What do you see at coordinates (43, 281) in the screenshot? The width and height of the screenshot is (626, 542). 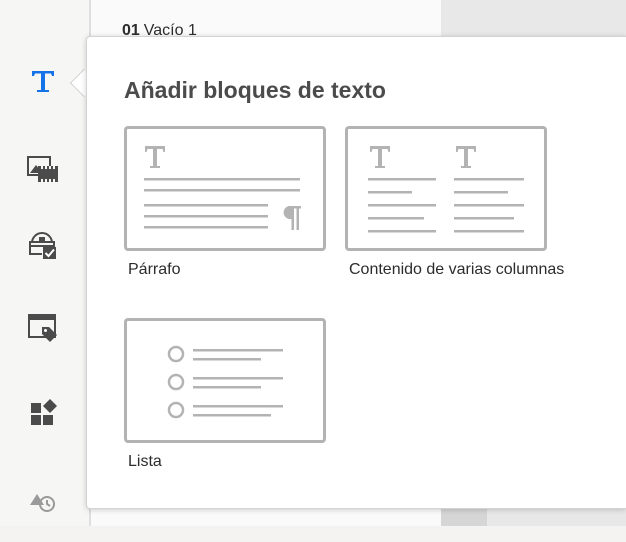 I see `side-rail` at bounding box center [43, 281].